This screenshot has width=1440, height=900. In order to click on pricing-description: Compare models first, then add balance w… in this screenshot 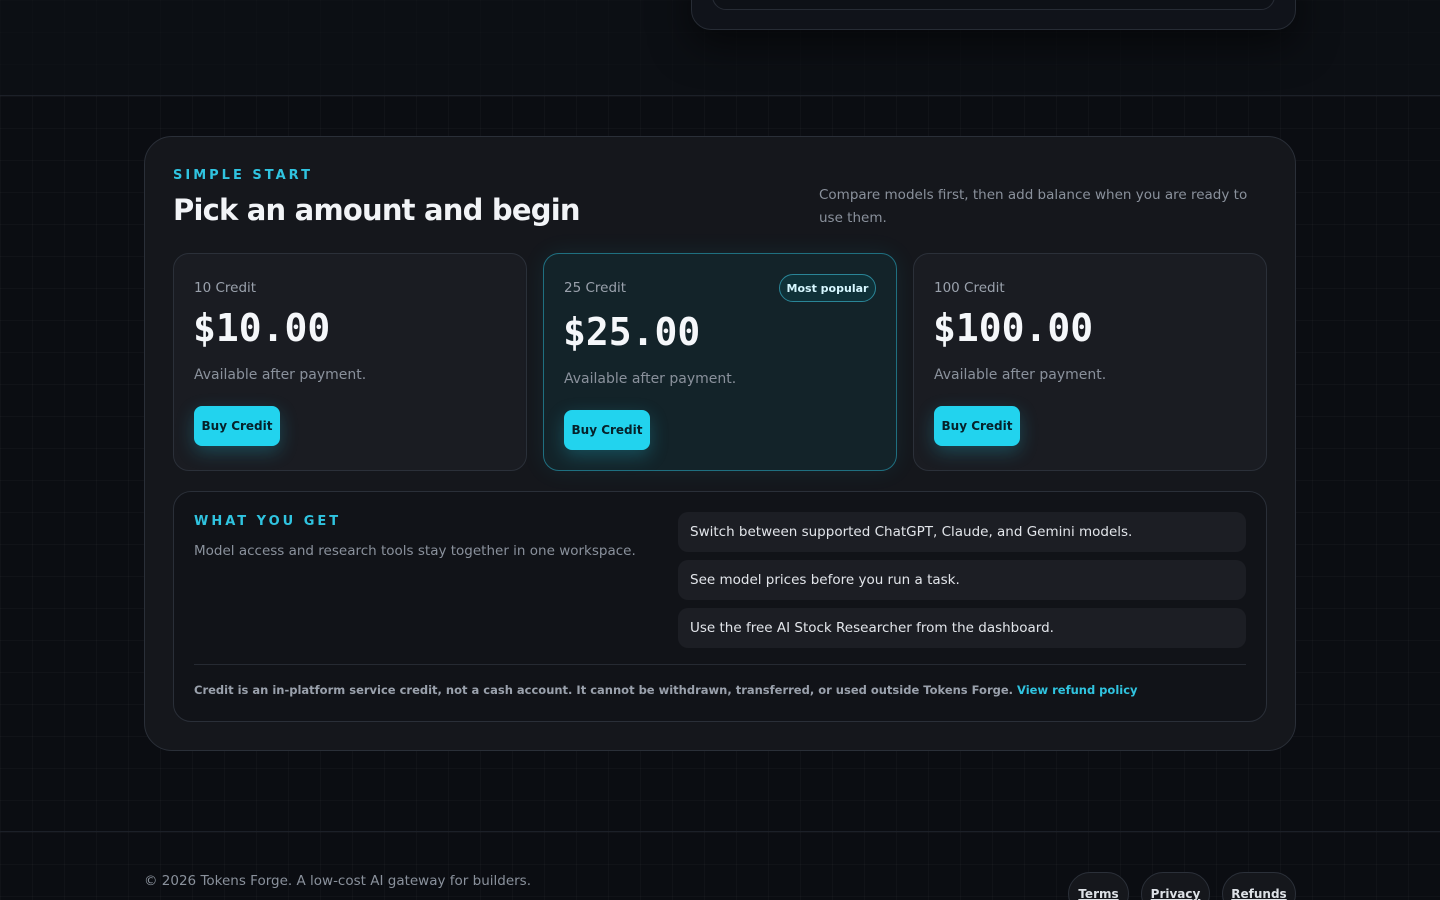, I will do `click(1033, 206)`.